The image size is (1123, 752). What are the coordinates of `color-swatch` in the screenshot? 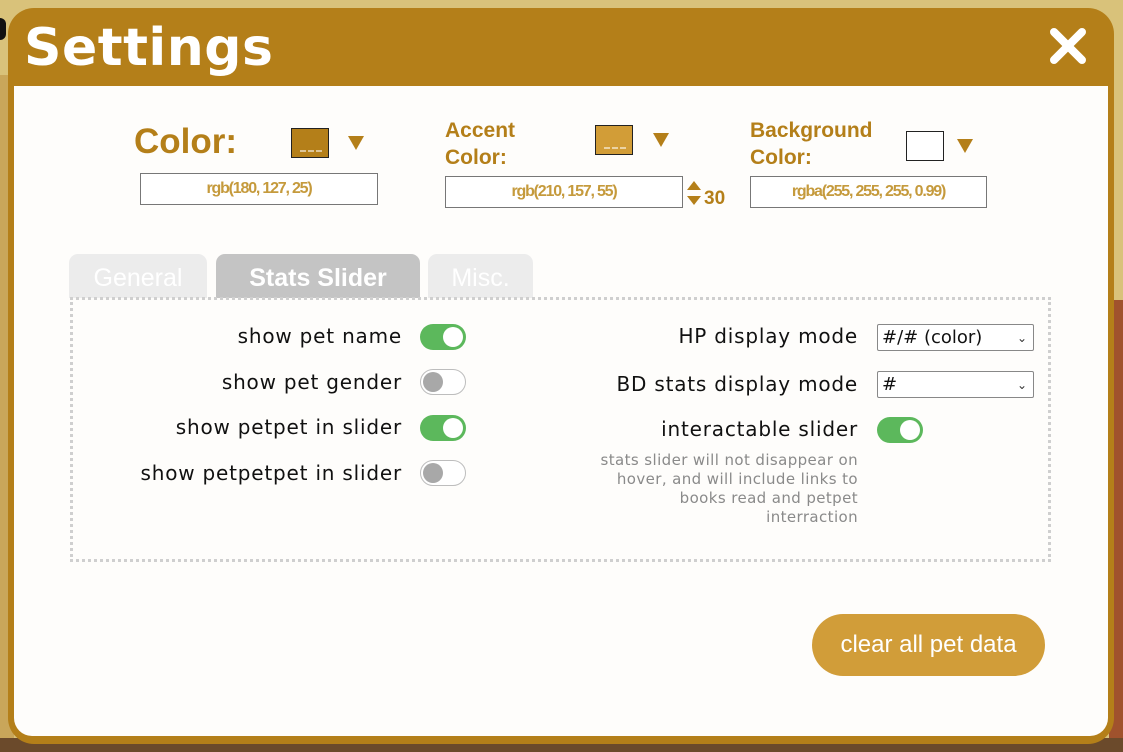 It's located at (310, 143).